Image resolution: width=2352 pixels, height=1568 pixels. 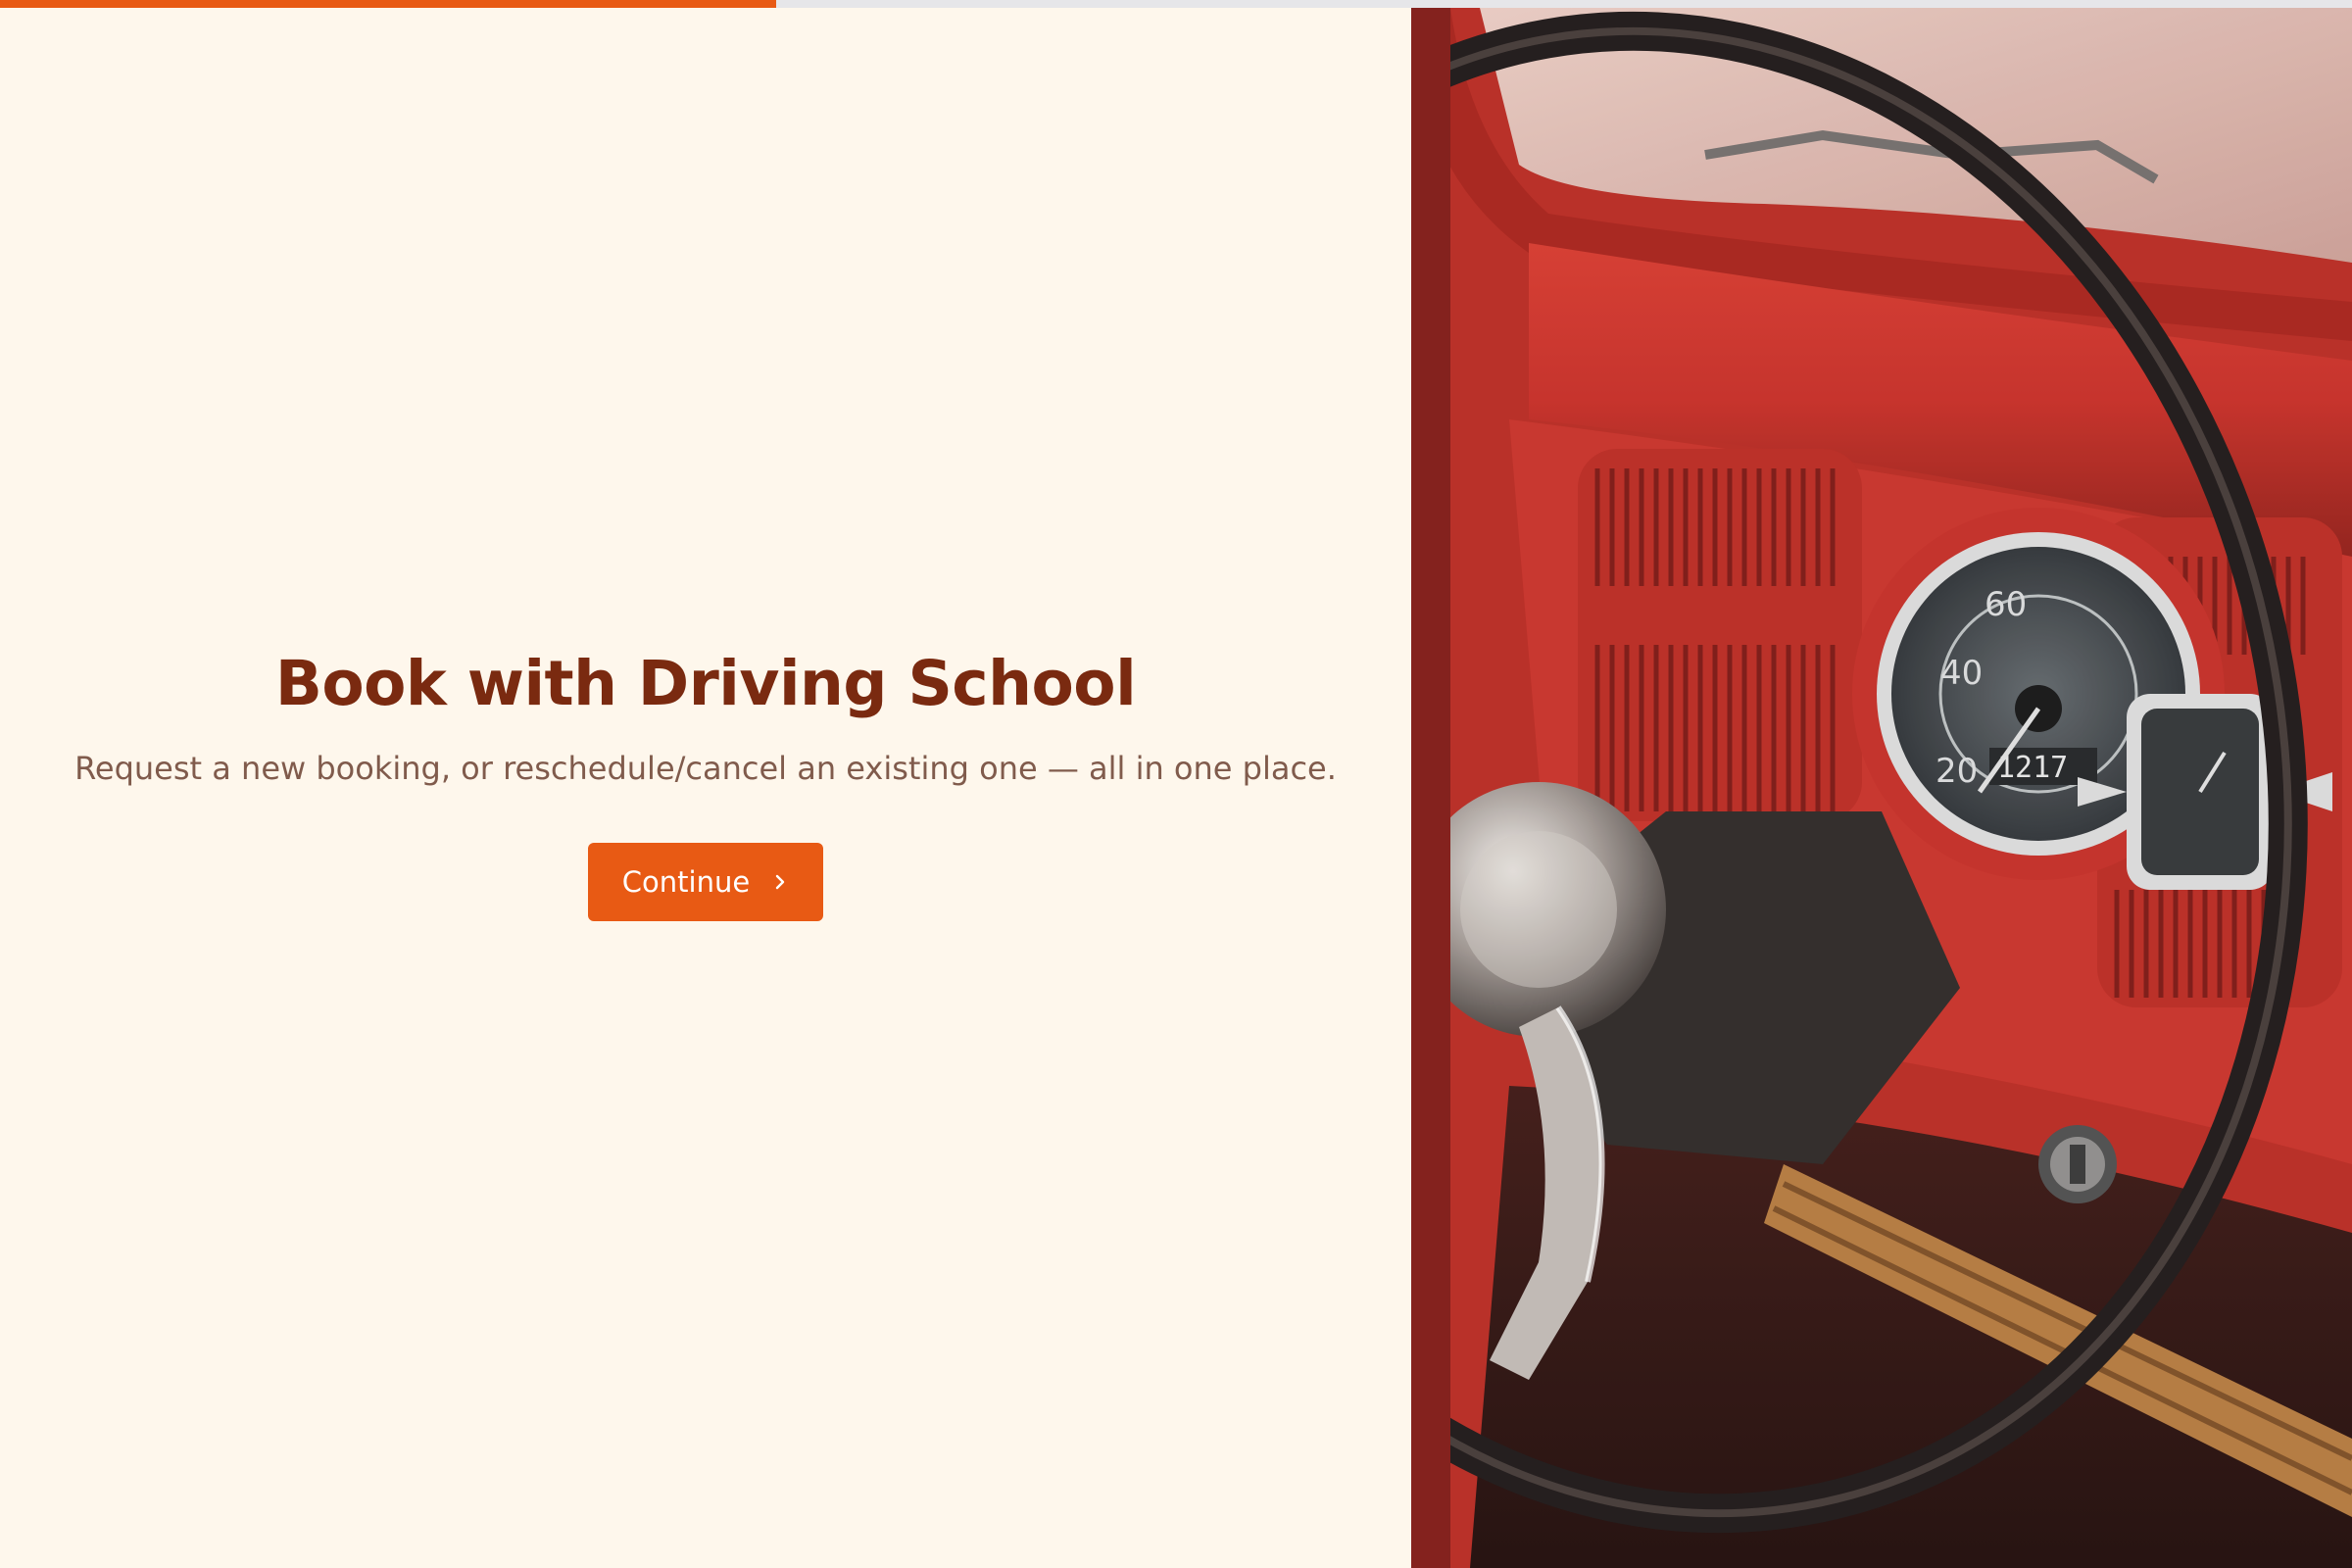 What do you see at coordinates (686, 882) in the screenshot?
I see `continue-button-label: Continue` at bounding box center [686, 882].